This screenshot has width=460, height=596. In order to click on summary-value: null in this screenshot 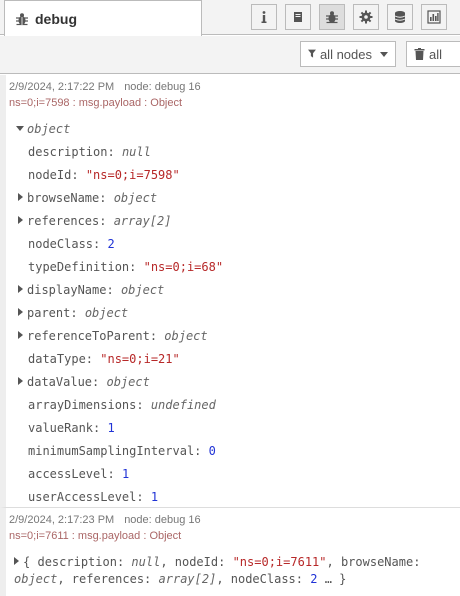, I will do `click(146, 562)`.